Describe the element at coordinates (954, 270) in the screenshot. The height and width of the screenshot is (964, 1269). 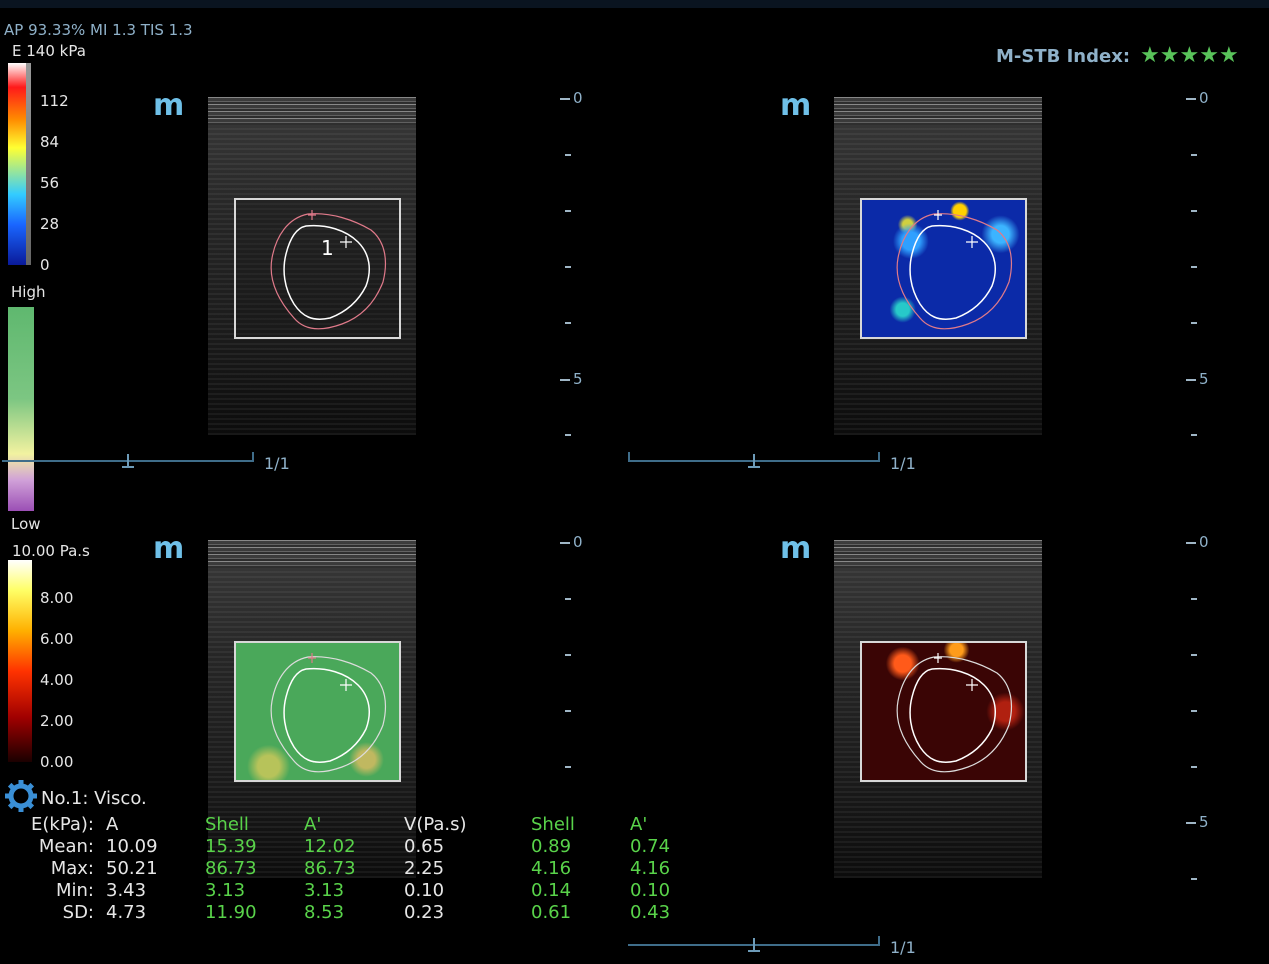
I see `lesion-contour-tr` at that location.